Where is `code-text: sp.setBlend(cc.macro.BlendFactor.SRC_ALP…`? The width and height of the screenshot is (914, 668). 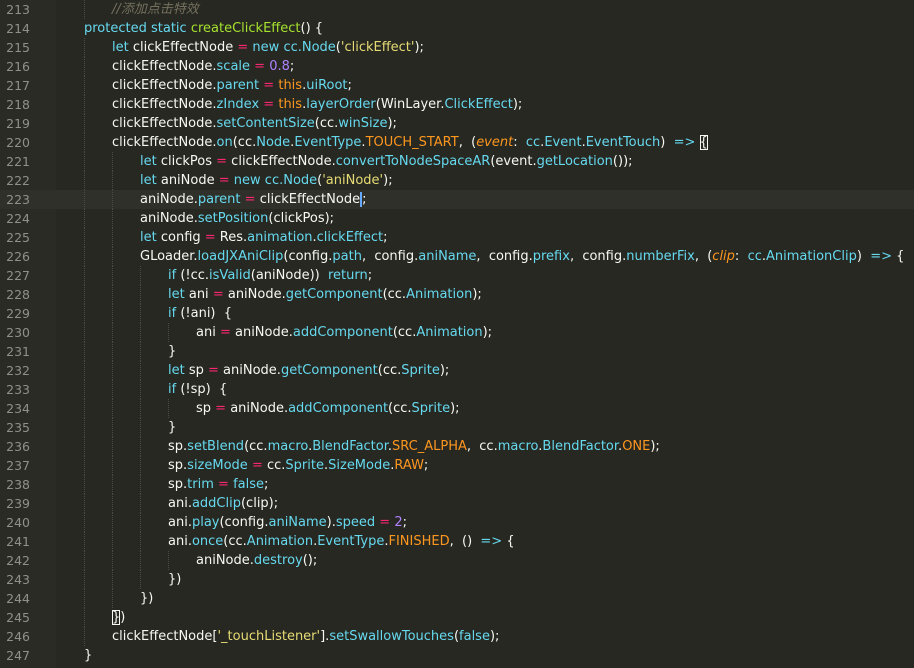 code-text: sp.setBlend(cc.macro.BlendFactor.SRC_ALP… is located at coordinates (414, 446).